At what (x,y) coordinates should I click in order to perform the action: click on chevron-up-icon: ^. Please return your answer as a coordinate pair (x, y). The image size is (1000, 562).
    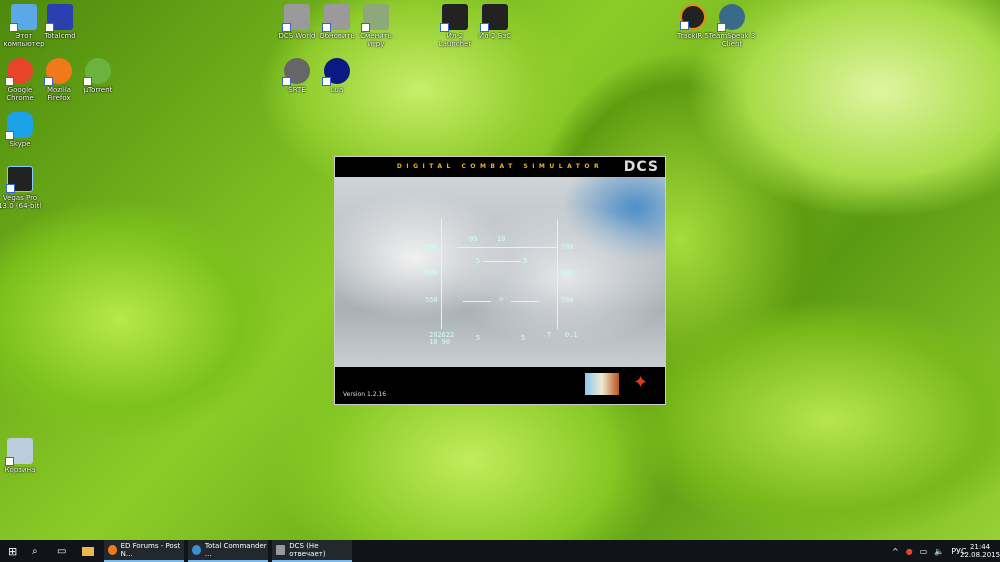
    Looking at the image, I should click on (895, 551).